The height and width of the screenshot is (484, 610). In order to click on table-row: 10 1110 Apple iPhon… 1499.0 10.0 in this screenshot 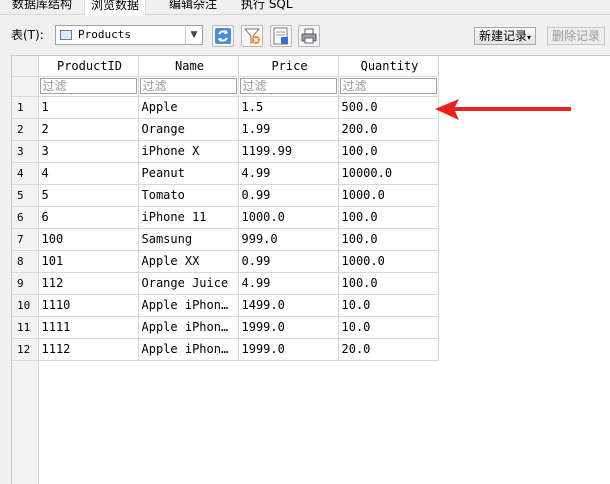, I will do `click(225, 305)`.